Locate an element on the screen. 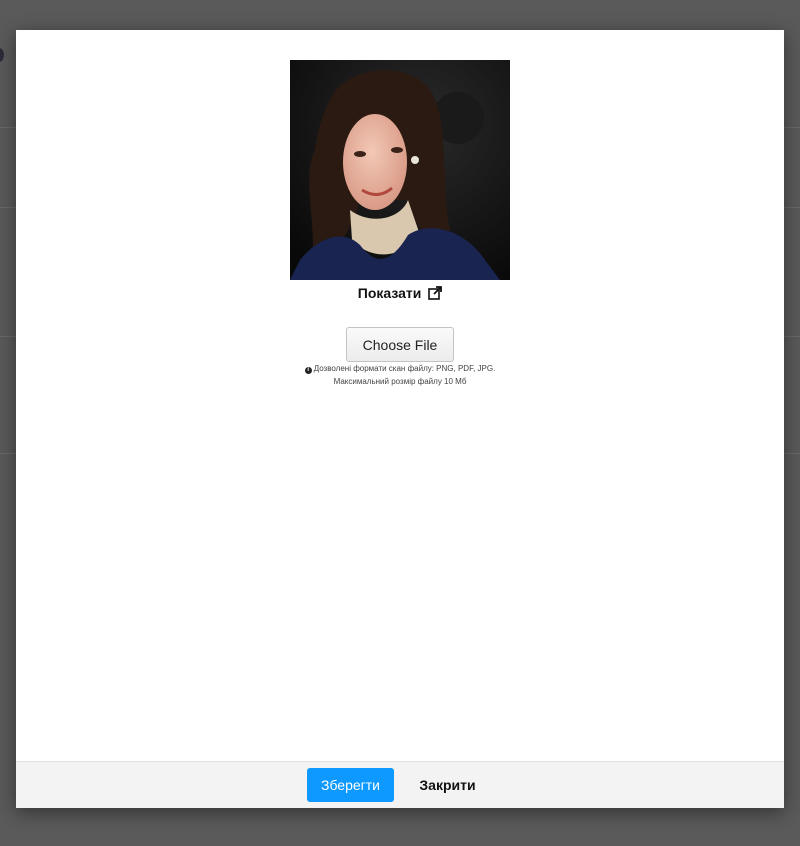 This screenshot has height=846, width=800. profile-photo-image is located at coordinates (400, 170).